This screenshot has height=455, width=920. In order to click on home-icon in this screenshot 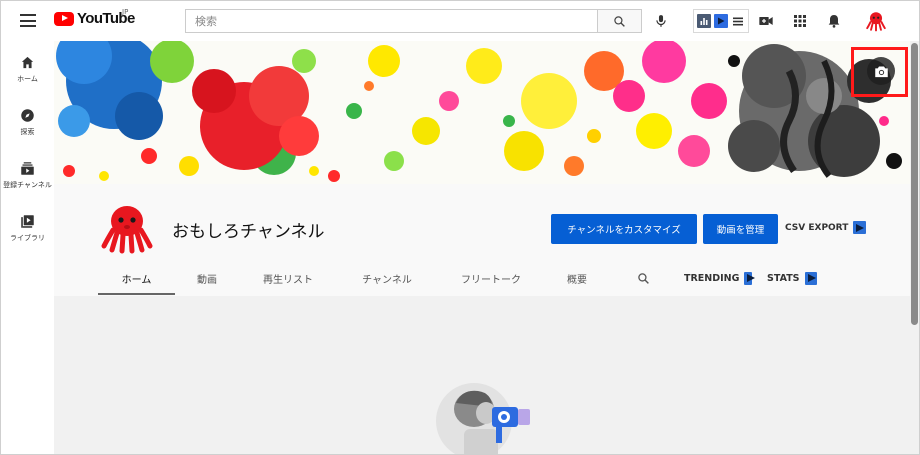, I will do `click(27, 62)`.